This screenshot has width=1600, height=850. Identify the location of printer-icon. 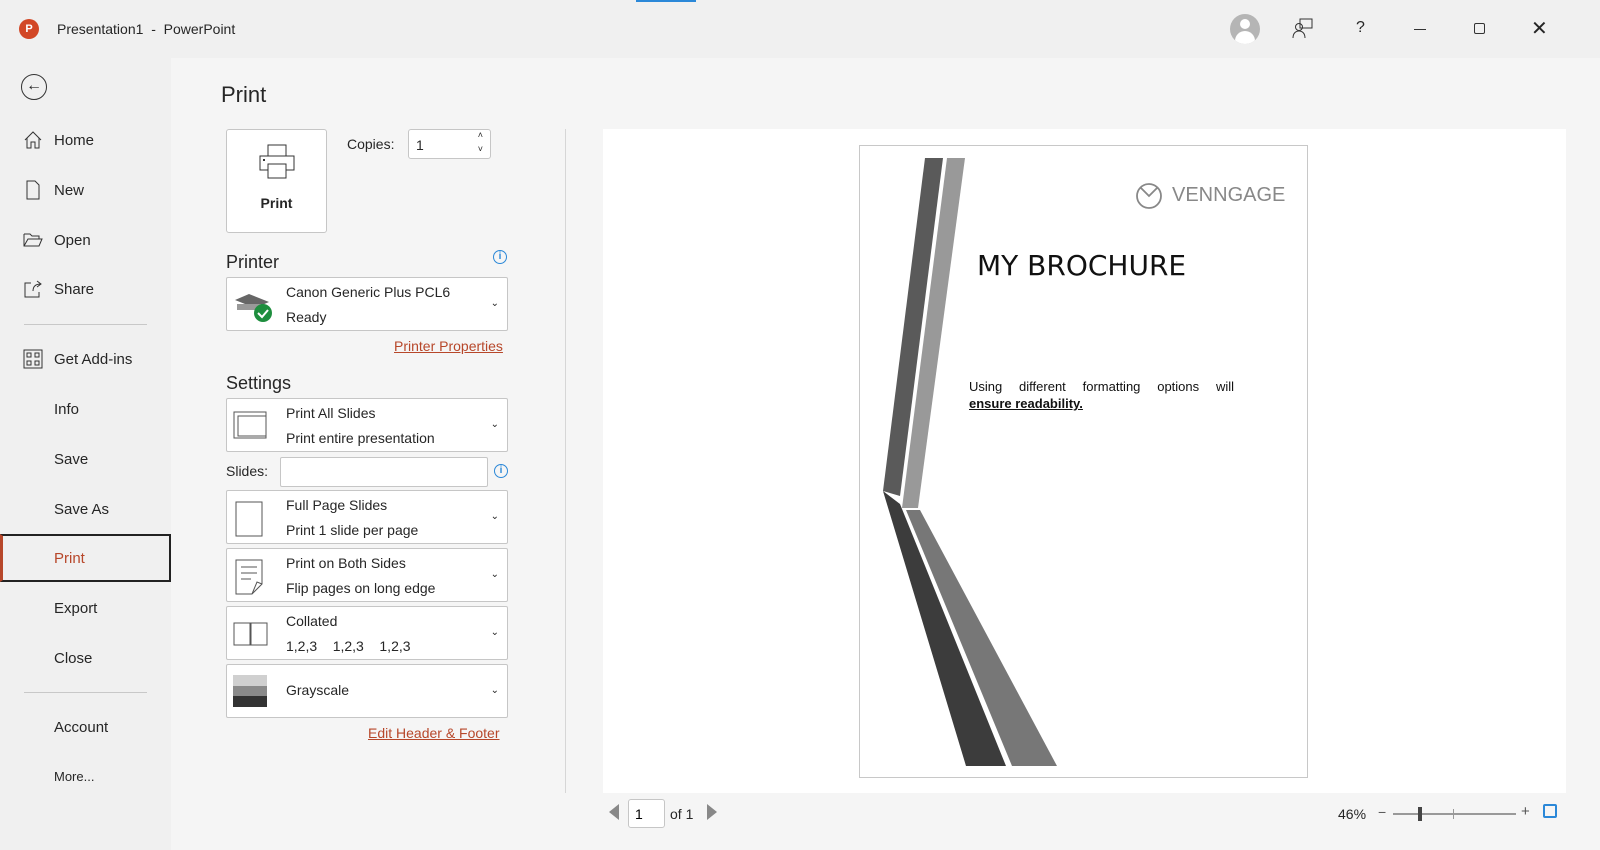
(277, 161).